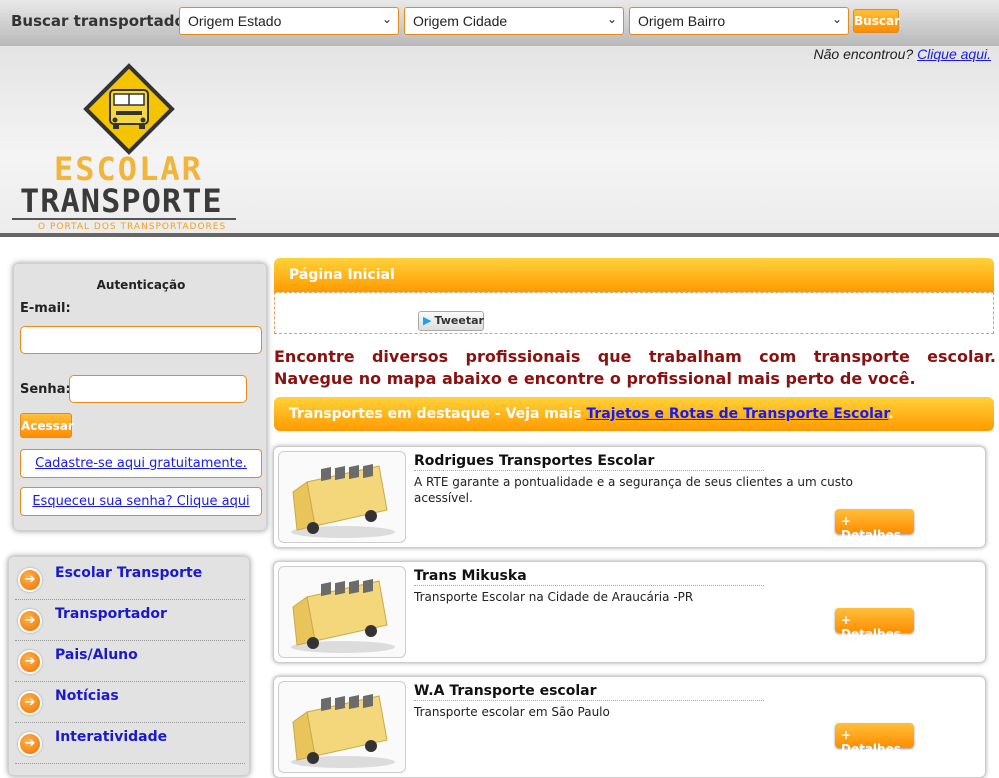 The width and height of the screenshot is (999, 778). What do you see at coordinates (121, 201) in the screenshot?
I see `logo-word-transporte: TRANSPORTE` at bounding box center [121, 201].